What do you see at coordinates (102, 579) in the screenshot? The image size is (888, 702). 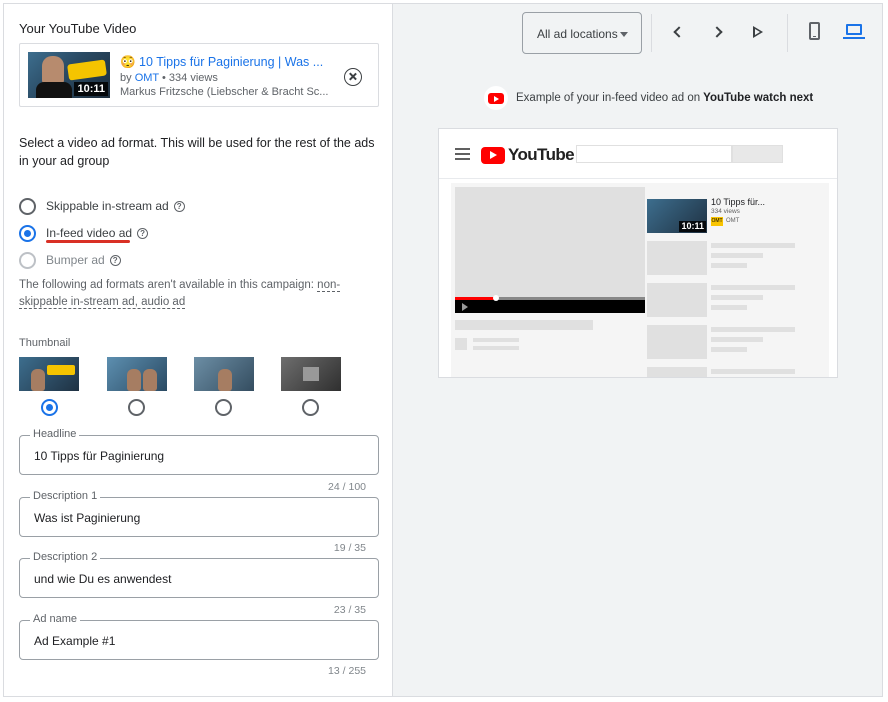 I see `field-value: und wie Du es anwendest` at bounding box center [102, 579].